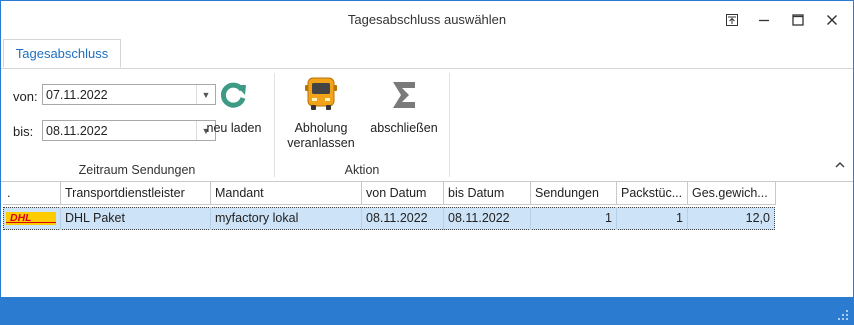  Describe the element at coordinates (404, 95) in the screenshot. I see `sigma-icon` at that location.